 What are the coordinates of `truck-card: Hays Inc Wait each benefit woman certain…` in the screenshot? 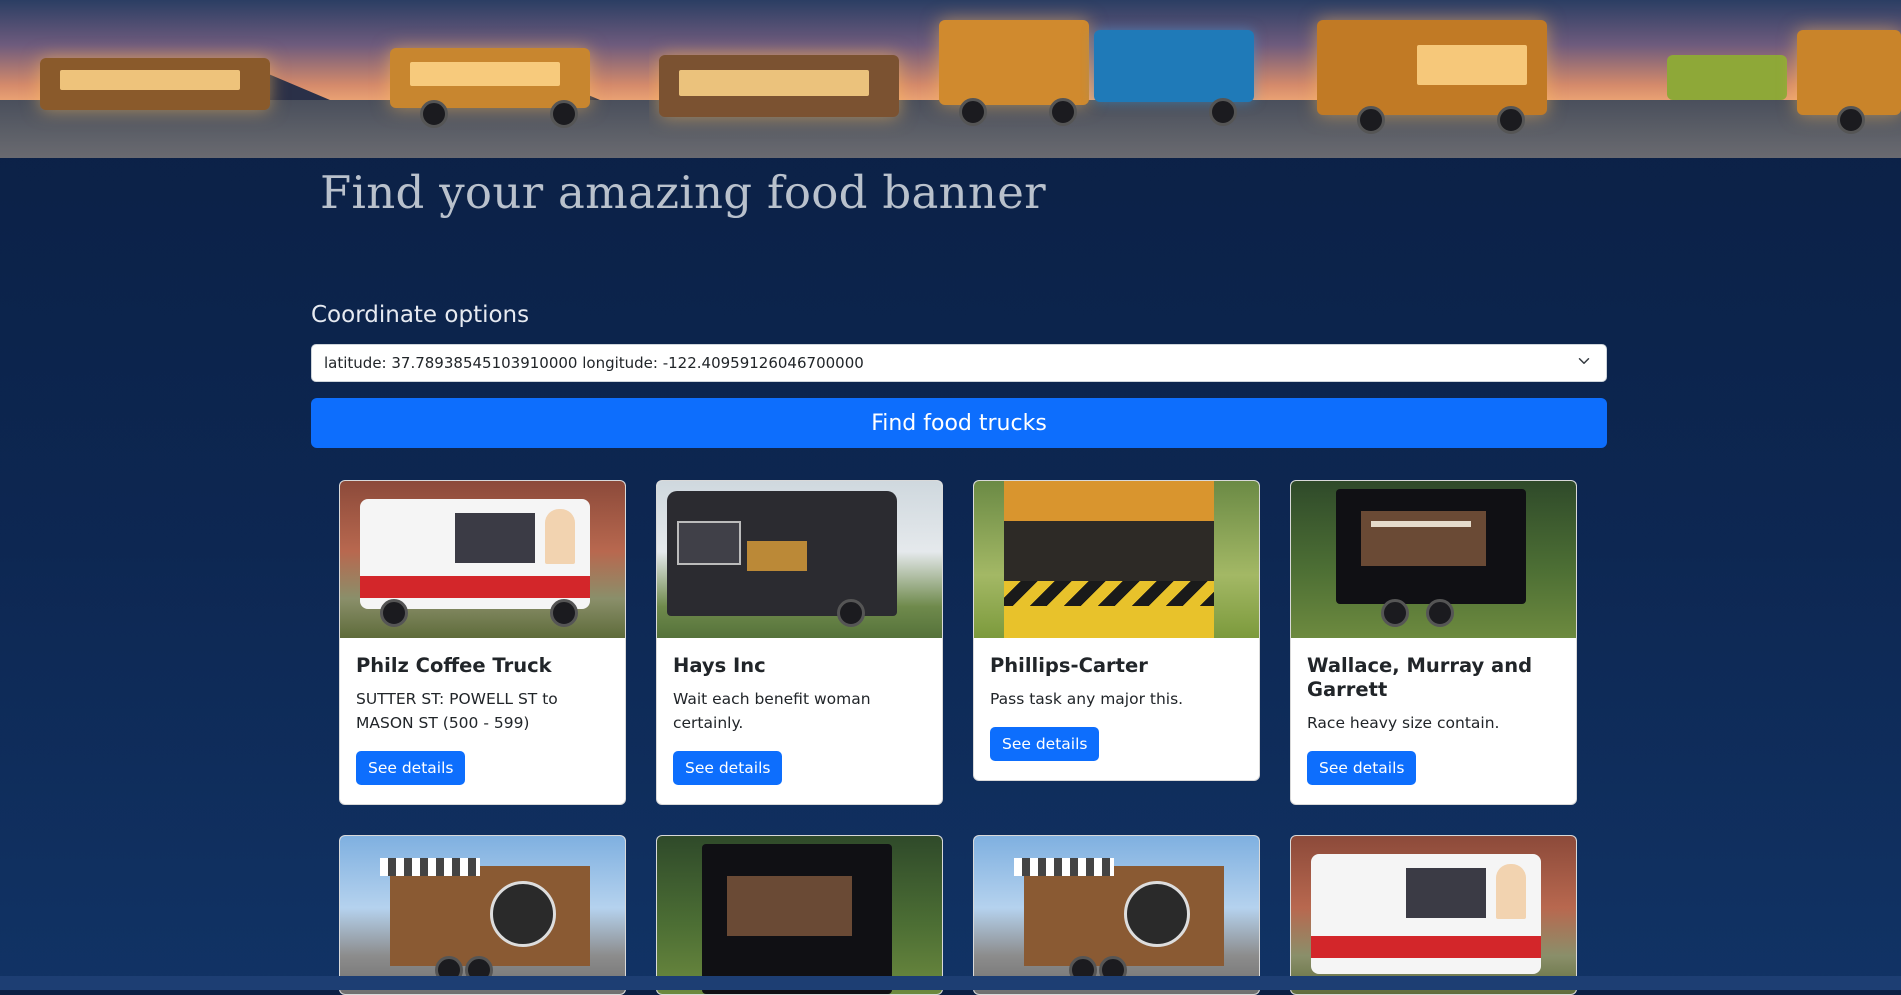 It's located at (799, 642).